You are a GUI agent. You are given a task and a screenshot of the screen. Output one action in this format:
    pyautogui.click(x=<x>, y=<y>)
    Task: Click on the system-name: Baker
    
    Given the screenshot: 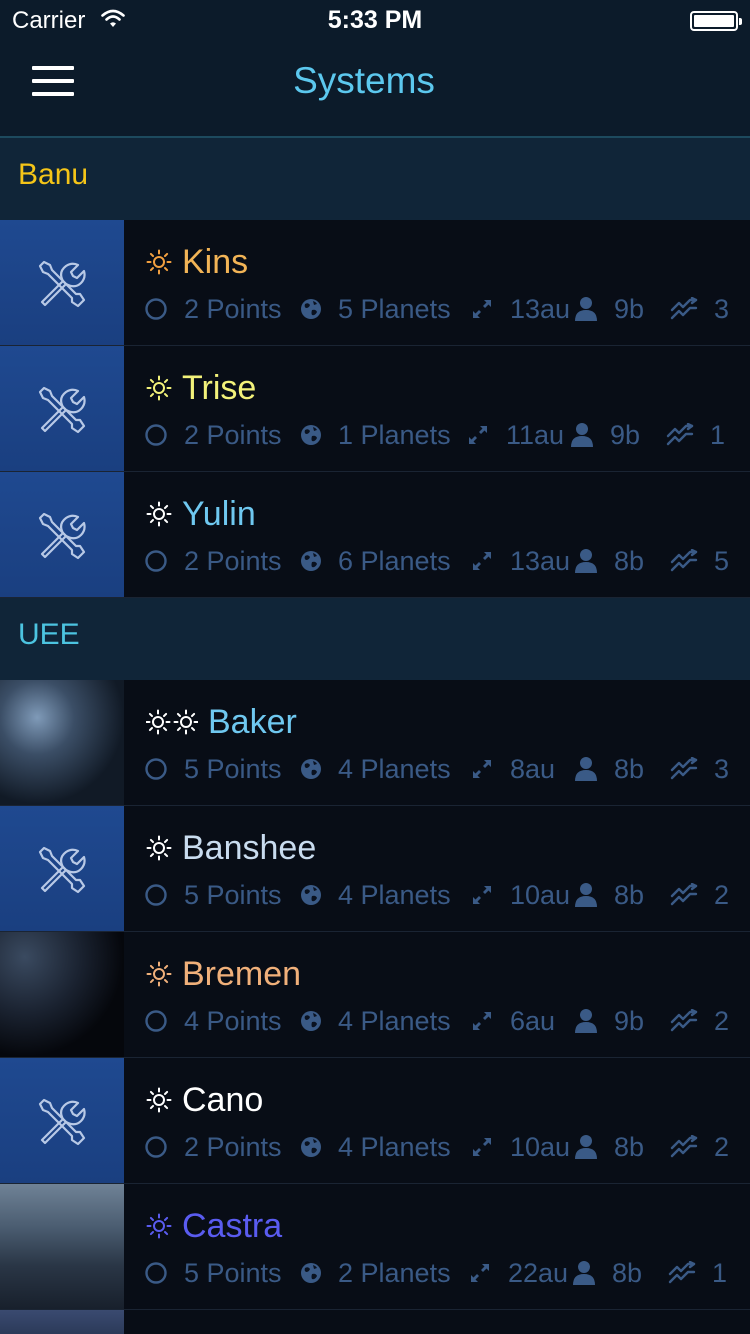 What is the action you would take?
    pyautogui.click(x=252, y=722)
    